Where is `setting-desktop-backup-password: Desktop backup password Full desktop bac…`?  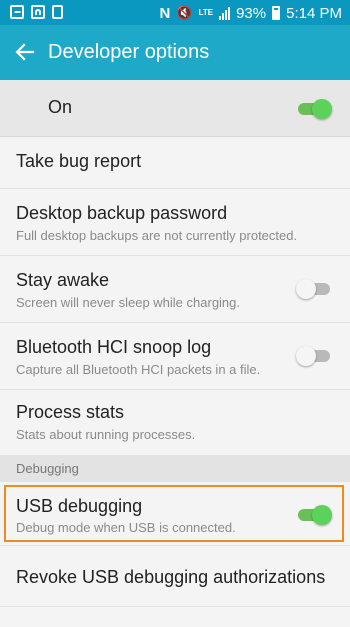
setting-desktop-backup-password: Desktop backup password Full desktop bac… is located at coordinates (175, 222).